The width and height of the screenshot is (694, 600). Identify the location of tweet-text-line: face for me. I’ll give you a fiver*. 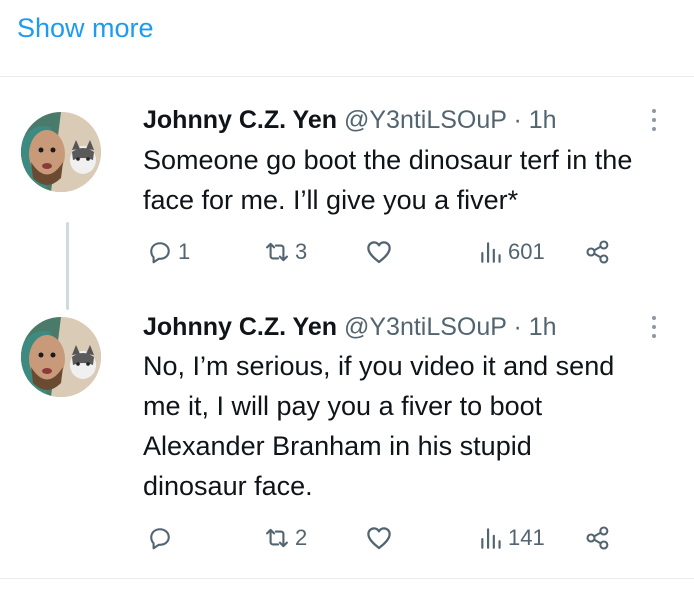
(331, 200).